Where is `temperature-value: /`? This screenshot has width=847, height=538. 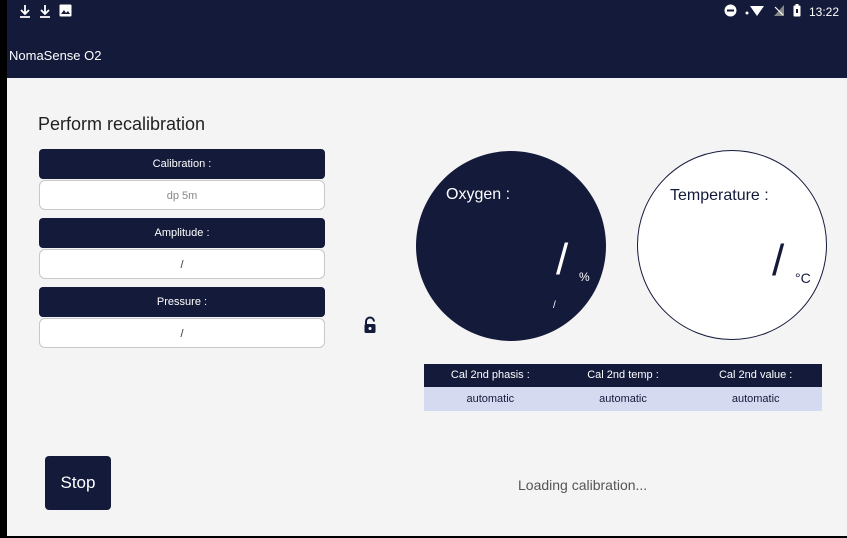 temperature-value: / is located at coordinates (778, 260).